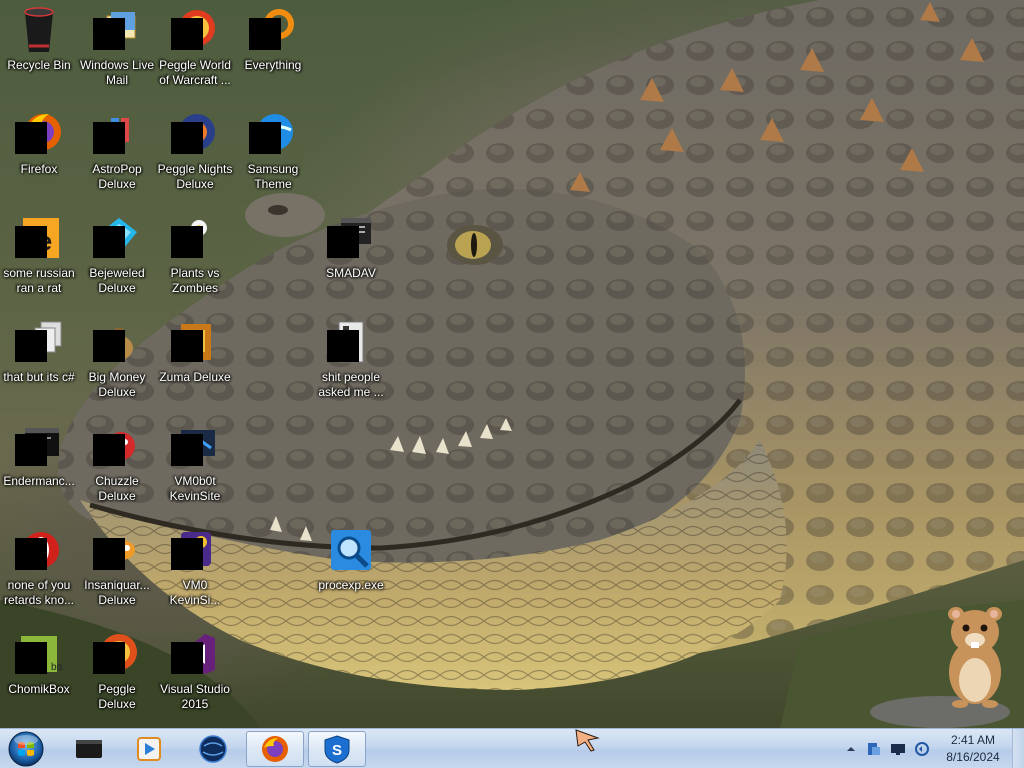 Image resolution: width=1024 pixels, height=768 pixels. Describe the element at coordinates (39, 154) in the screenshot. I see `desktop-icon-firefox: Firefox` at that location.